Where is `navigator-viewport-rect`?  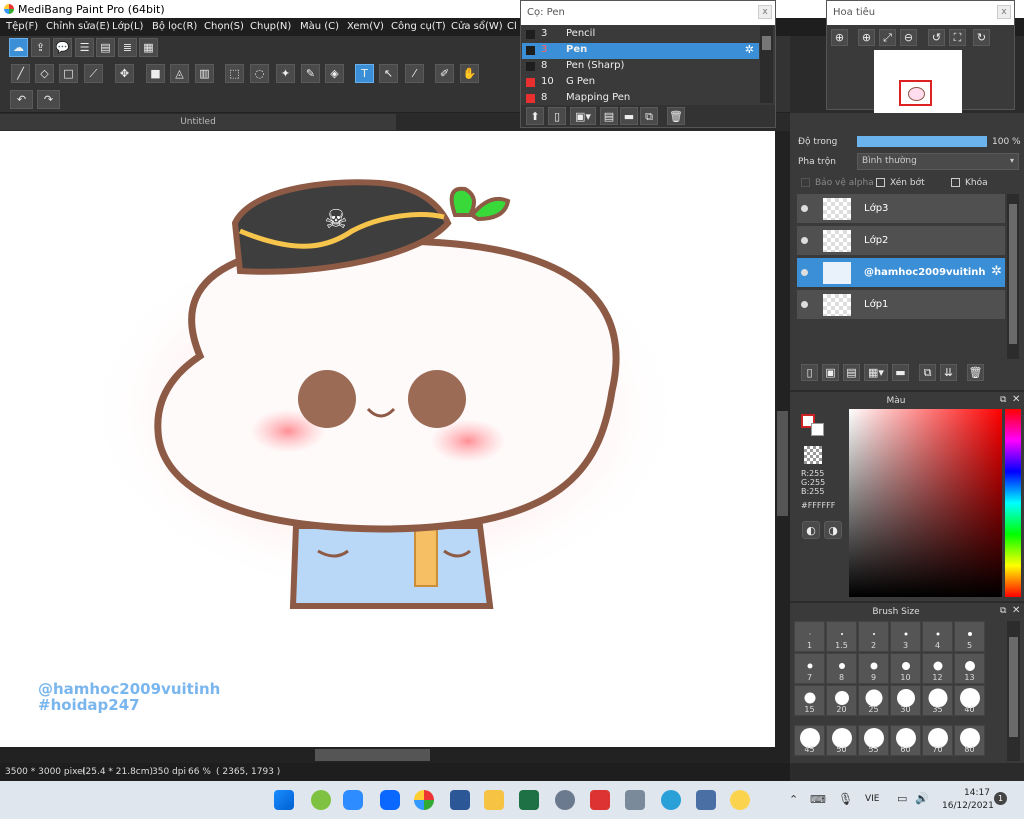
navigator-viewport-rect is located at coordinates (915, 93).